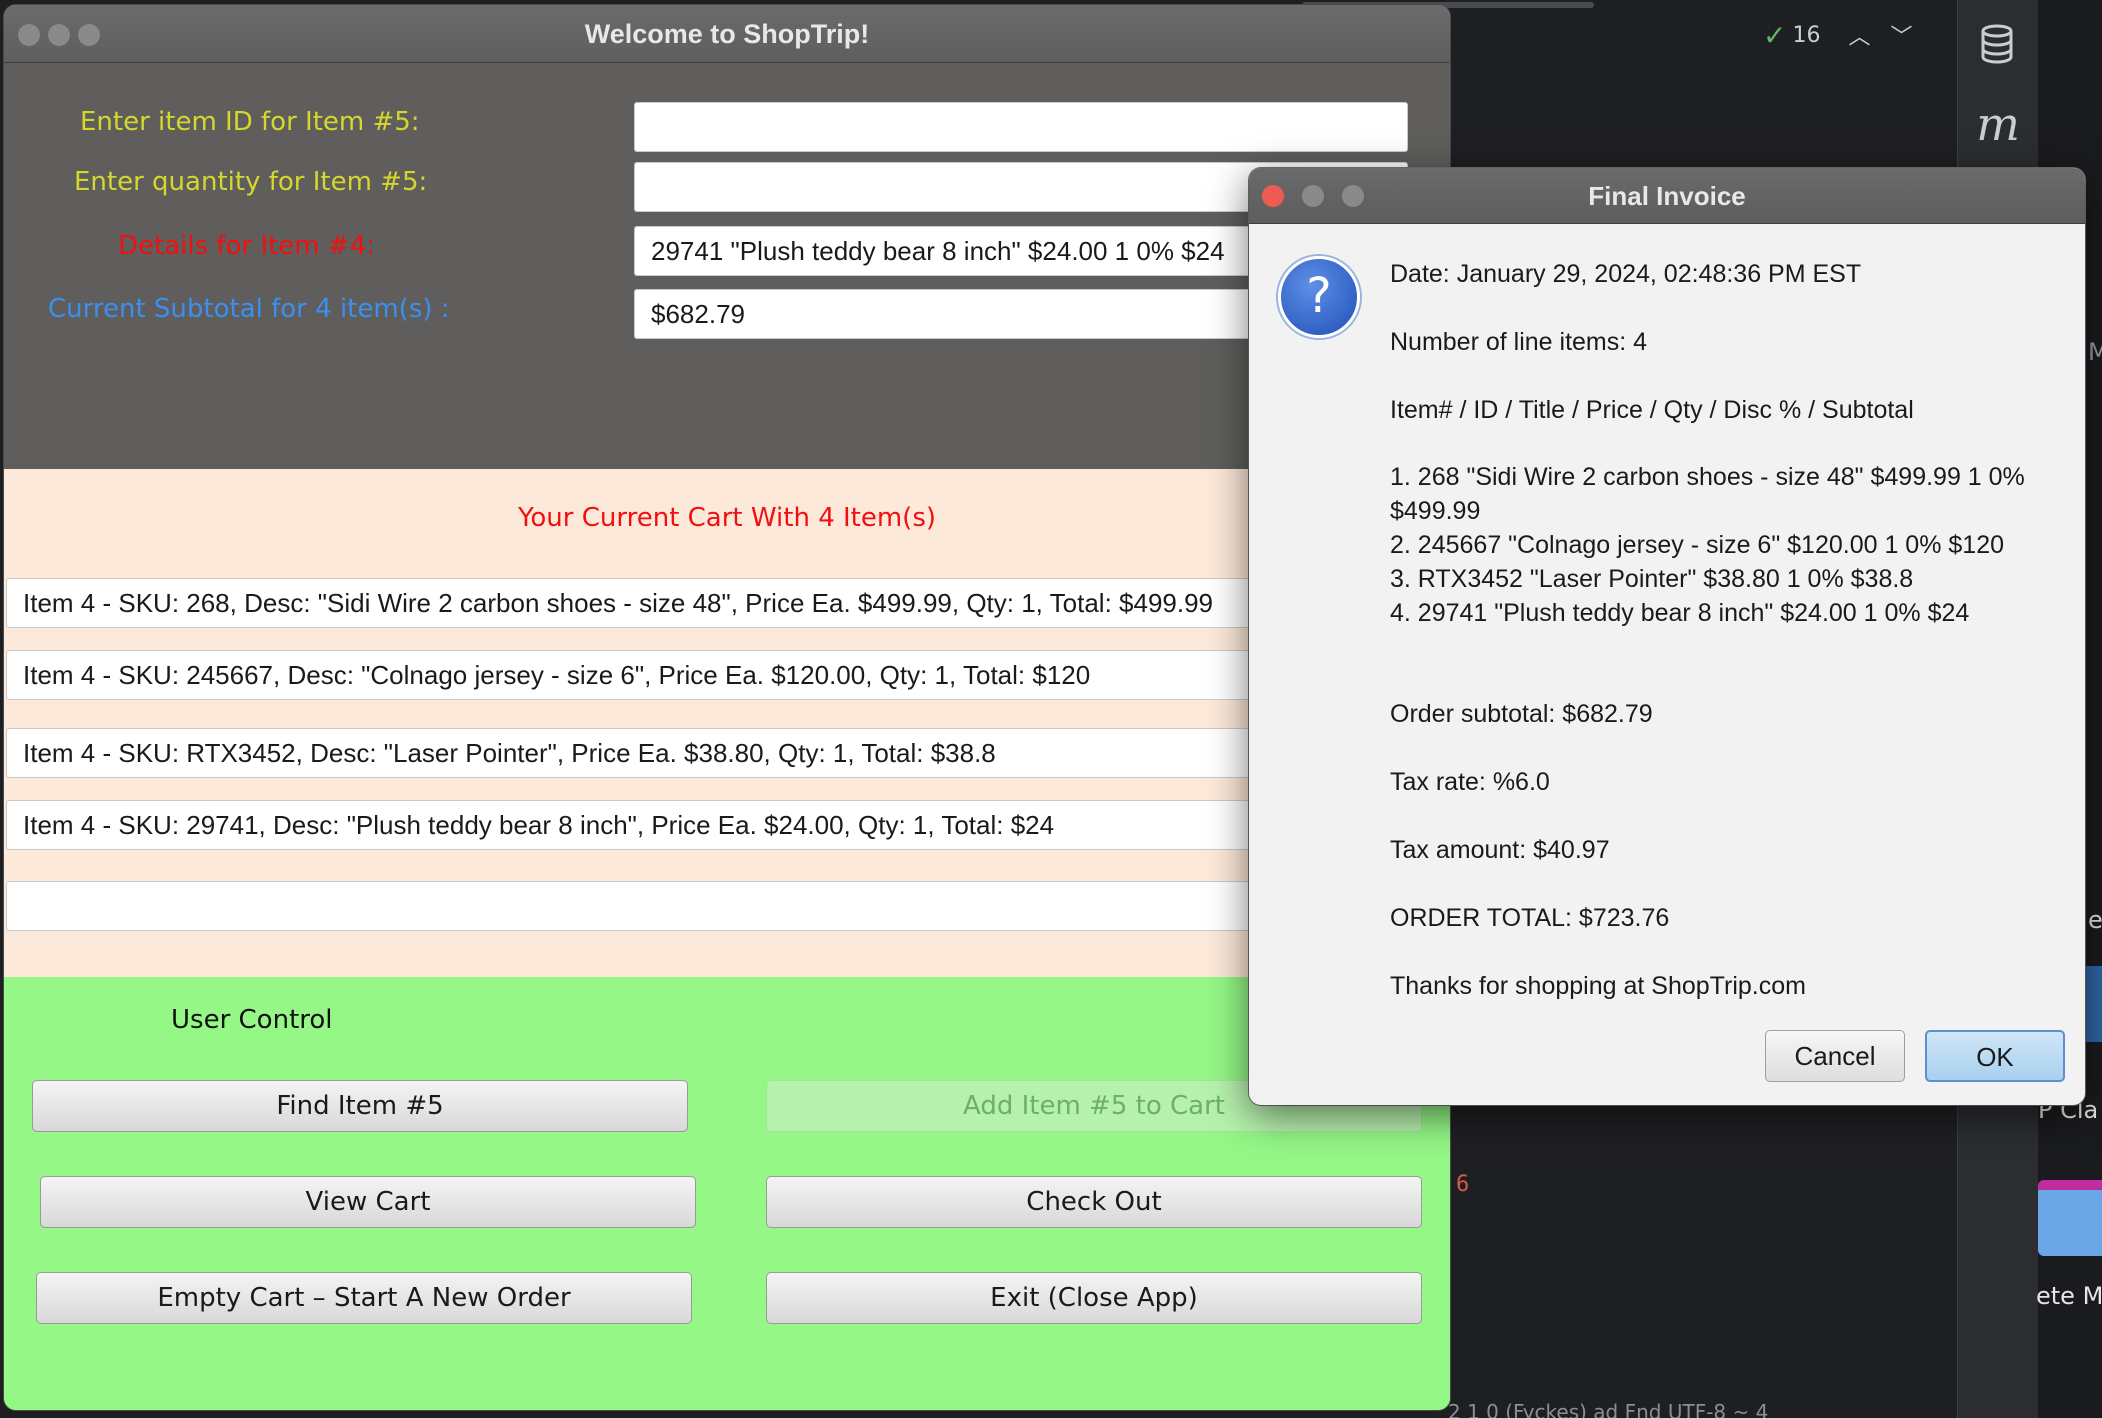 Image resolution: width=2102 pixels, height=1418 pixels. I want to click on user-control-label: User Control, so click(252, 1020).